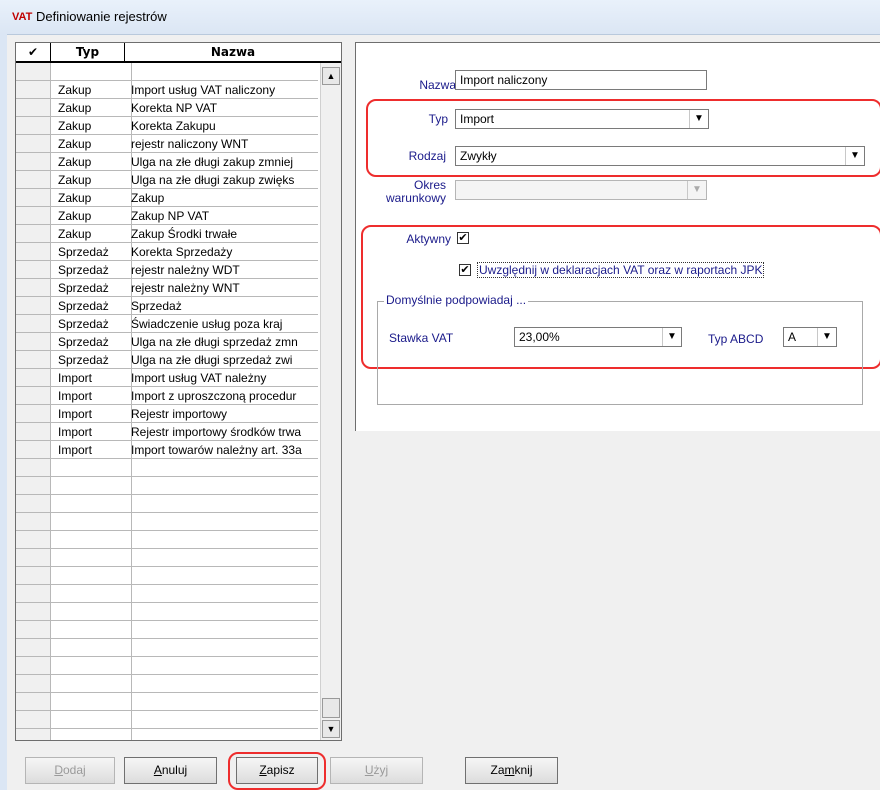 This screenshot has height=790, width=880. What do you see at coordinates (101, 16) in the screenshot?
I see `window-title: Definiowanie rejestrów` at bounding box center [101, 16].